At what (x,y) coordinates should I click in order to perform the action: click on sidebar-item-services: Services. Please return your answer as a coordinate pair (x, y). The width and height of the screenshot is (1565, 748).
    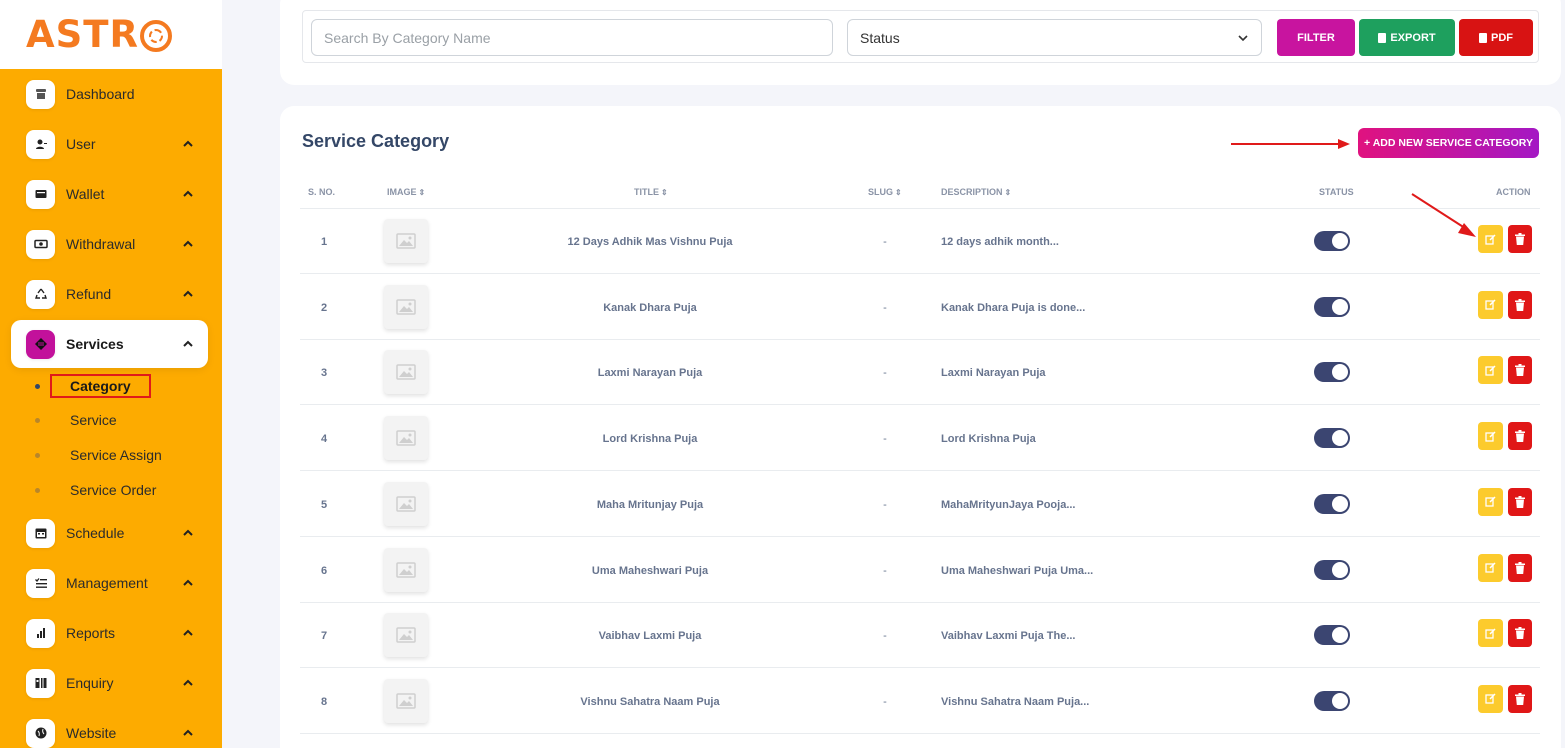
    Looking at the image, I should click on (109, 344).